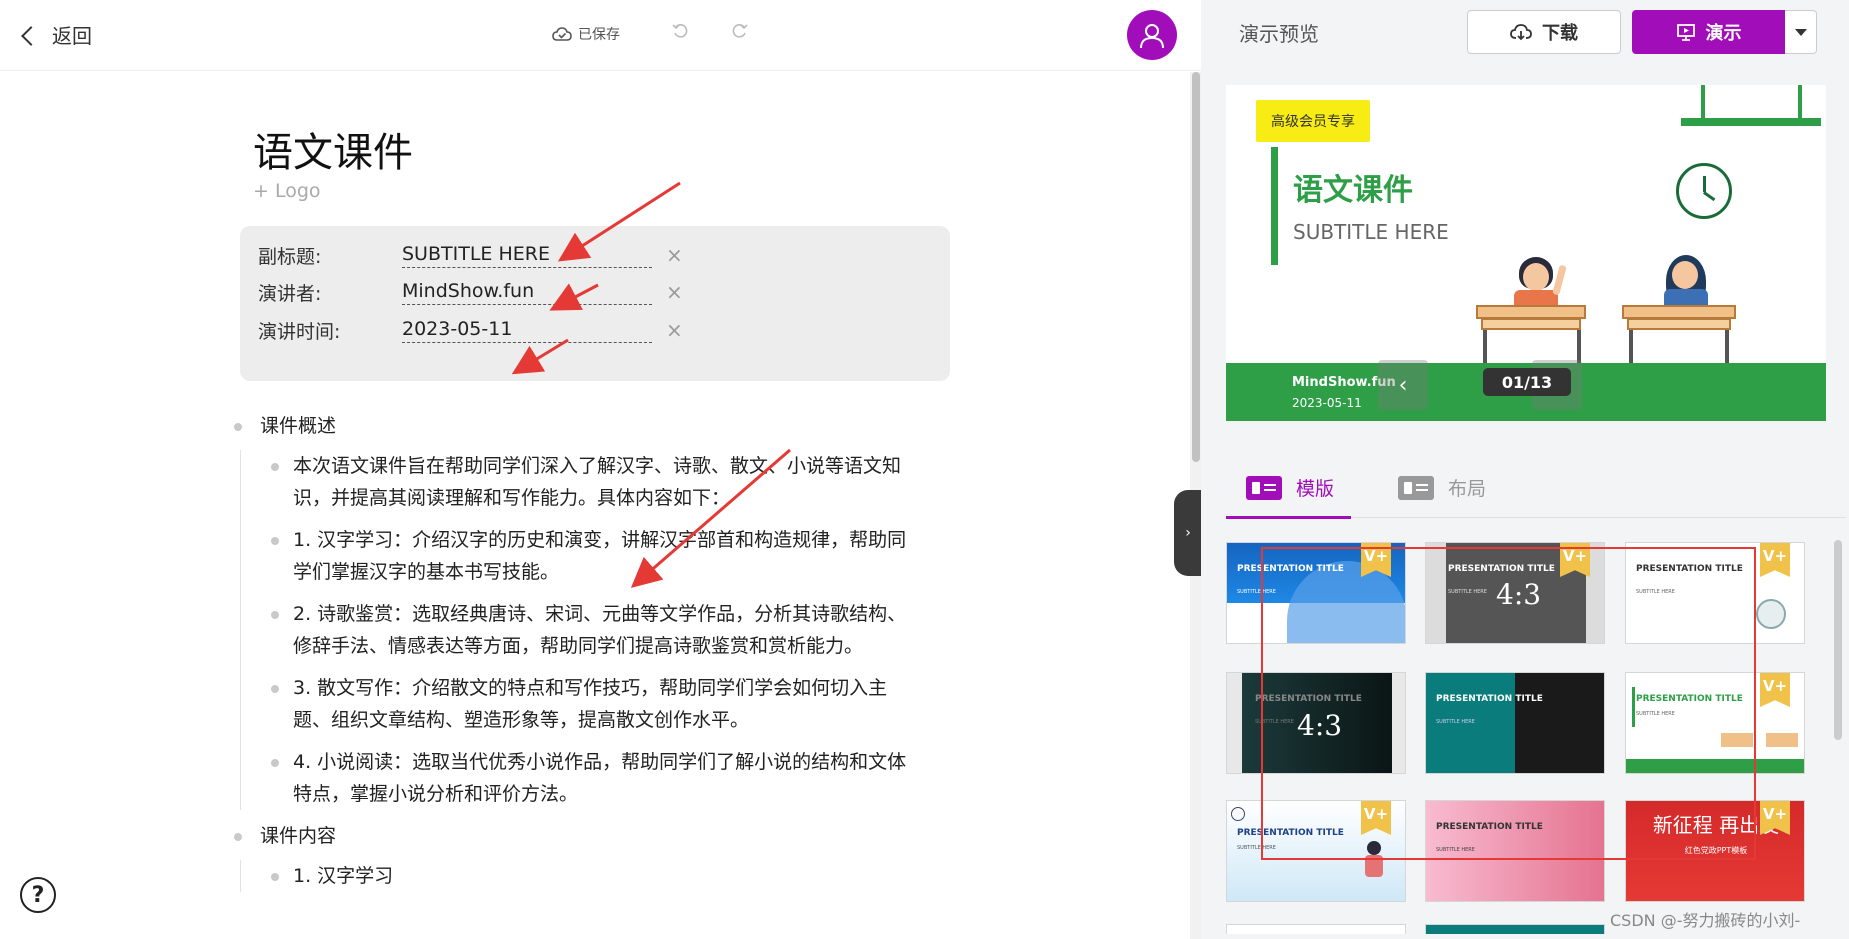 The image size is (1849, 939). I want to click on meta-row-presenter: 演讲者: MindShow.fun ×, so click(598, 292).